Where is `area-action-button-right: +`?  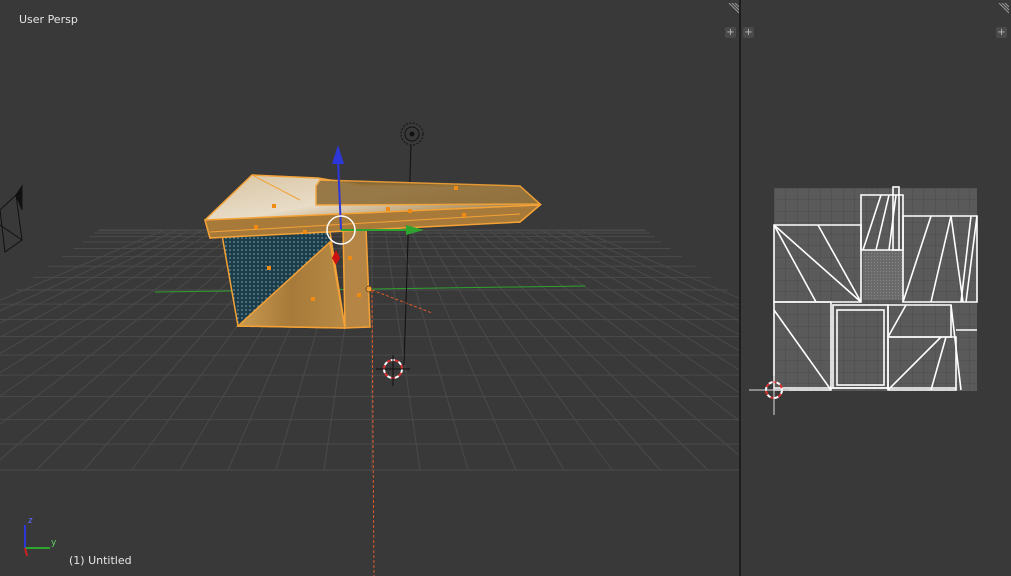
area-action-button-right: + is located at coordinates (1001, 32).